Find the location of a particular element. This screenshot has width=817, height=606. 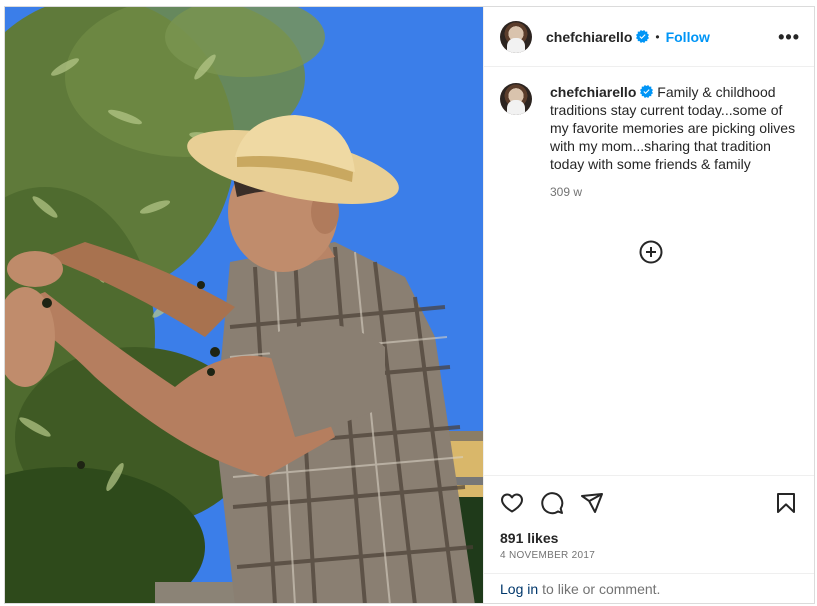

follow-button: Follow is located at coordinates (688, 37).